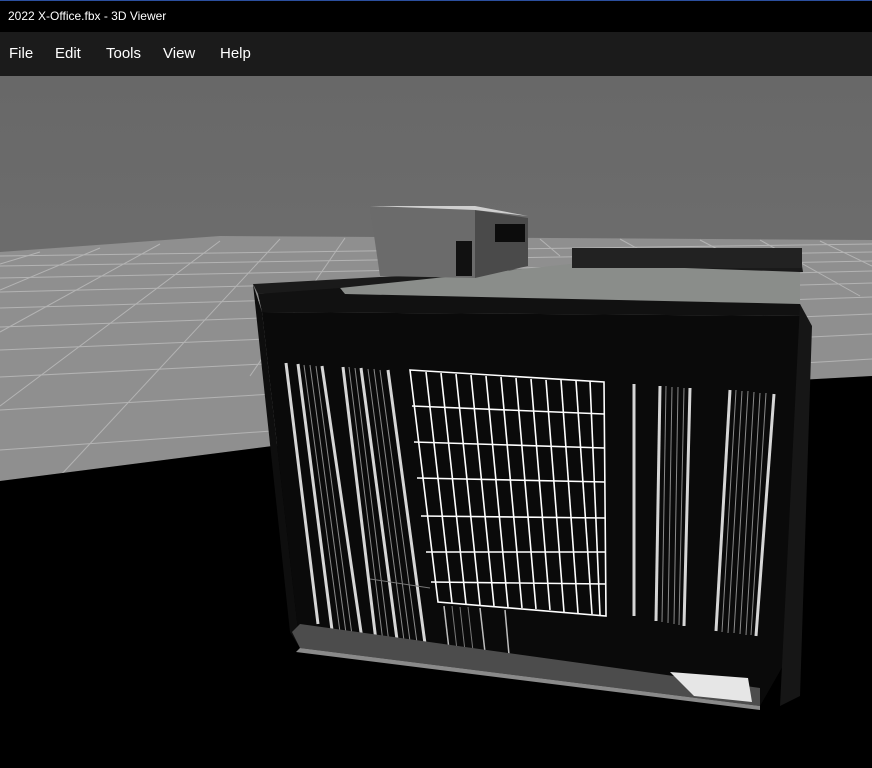 Image resolution: width=872 pixels, height=768 pixels. Describe the element at coordinates (123, 54) in the screenshot. I see `menu-tools: Tools` at that location.